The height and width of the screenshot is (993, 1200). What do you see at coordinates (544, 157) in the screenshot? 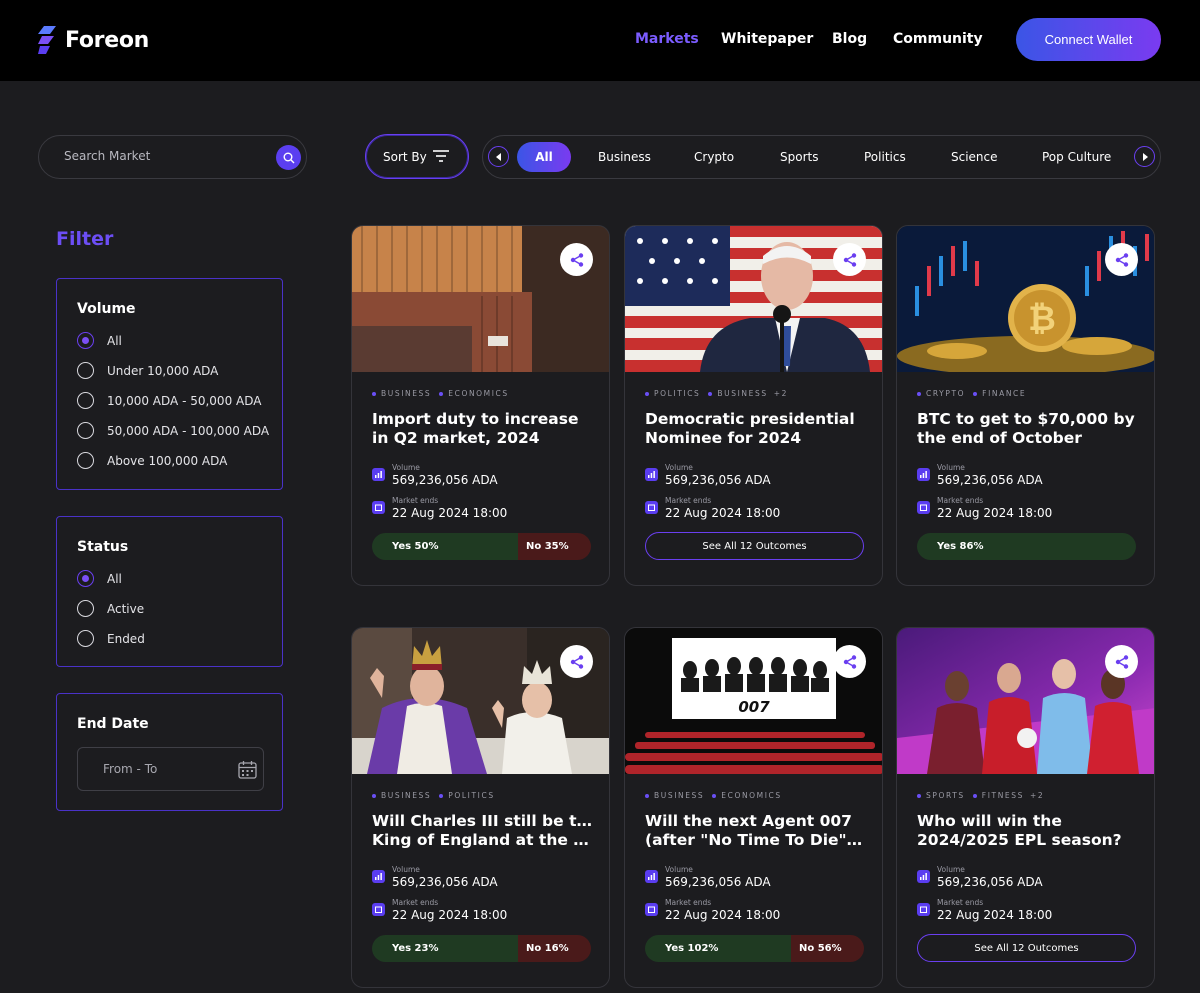
I see `category-all: All` at bounding box center [544, 157].